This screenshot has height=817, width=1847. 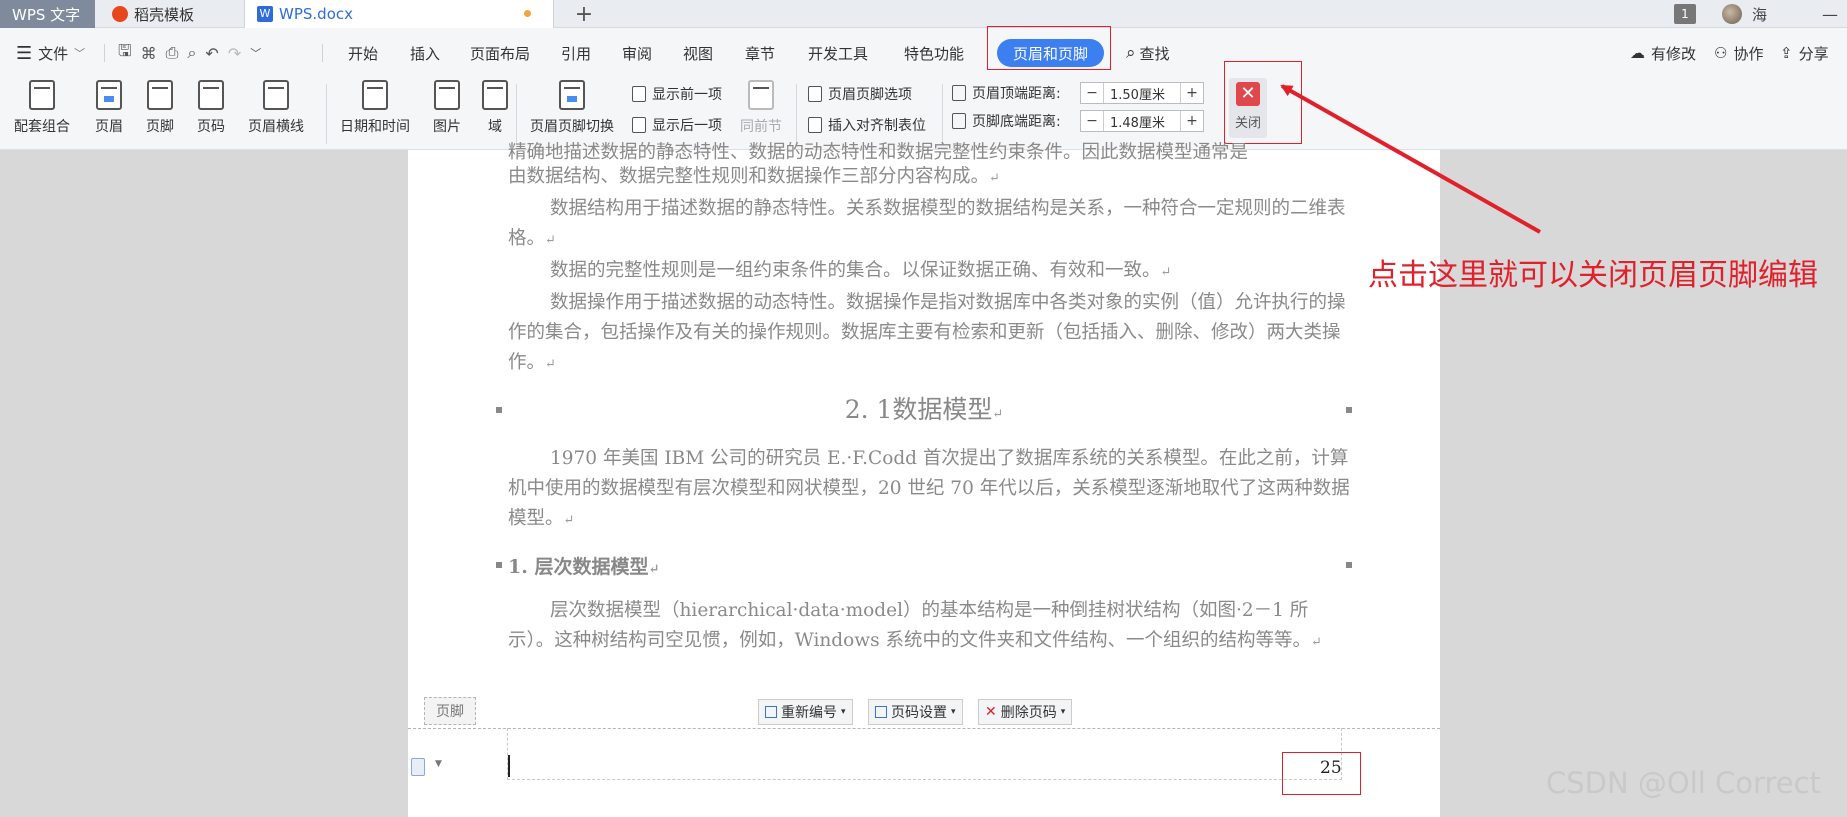 What do you see at coordinates (1410, 159) in the screenshot?
I see `annotation-arrow` at bounding box center [1410, 159].